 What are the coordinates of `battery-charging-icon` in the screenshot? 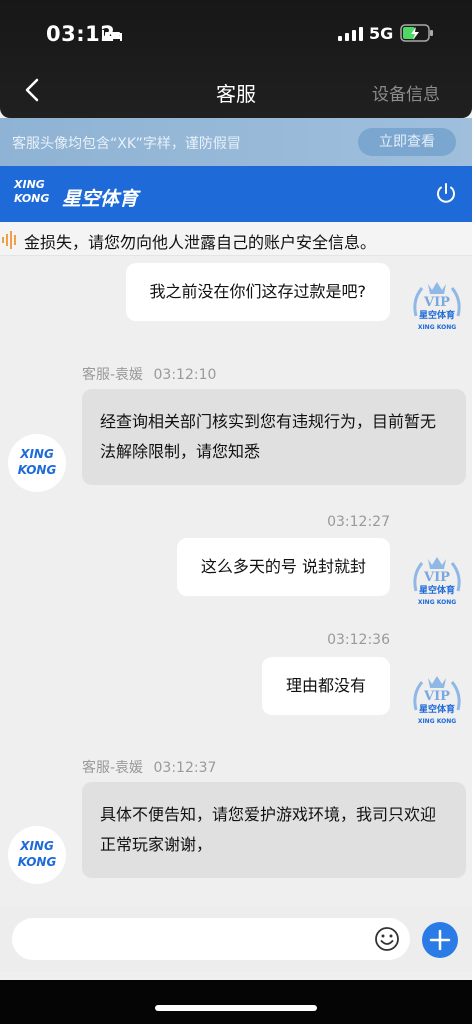 It's located at (417, 35).